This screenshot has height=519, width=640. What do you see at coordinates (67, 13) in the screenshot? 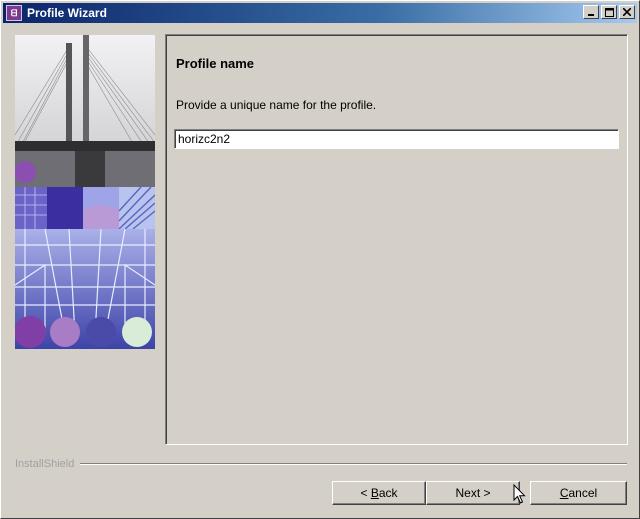
I see `window-title: Profile Wizard` at bounding box center [67, 13].